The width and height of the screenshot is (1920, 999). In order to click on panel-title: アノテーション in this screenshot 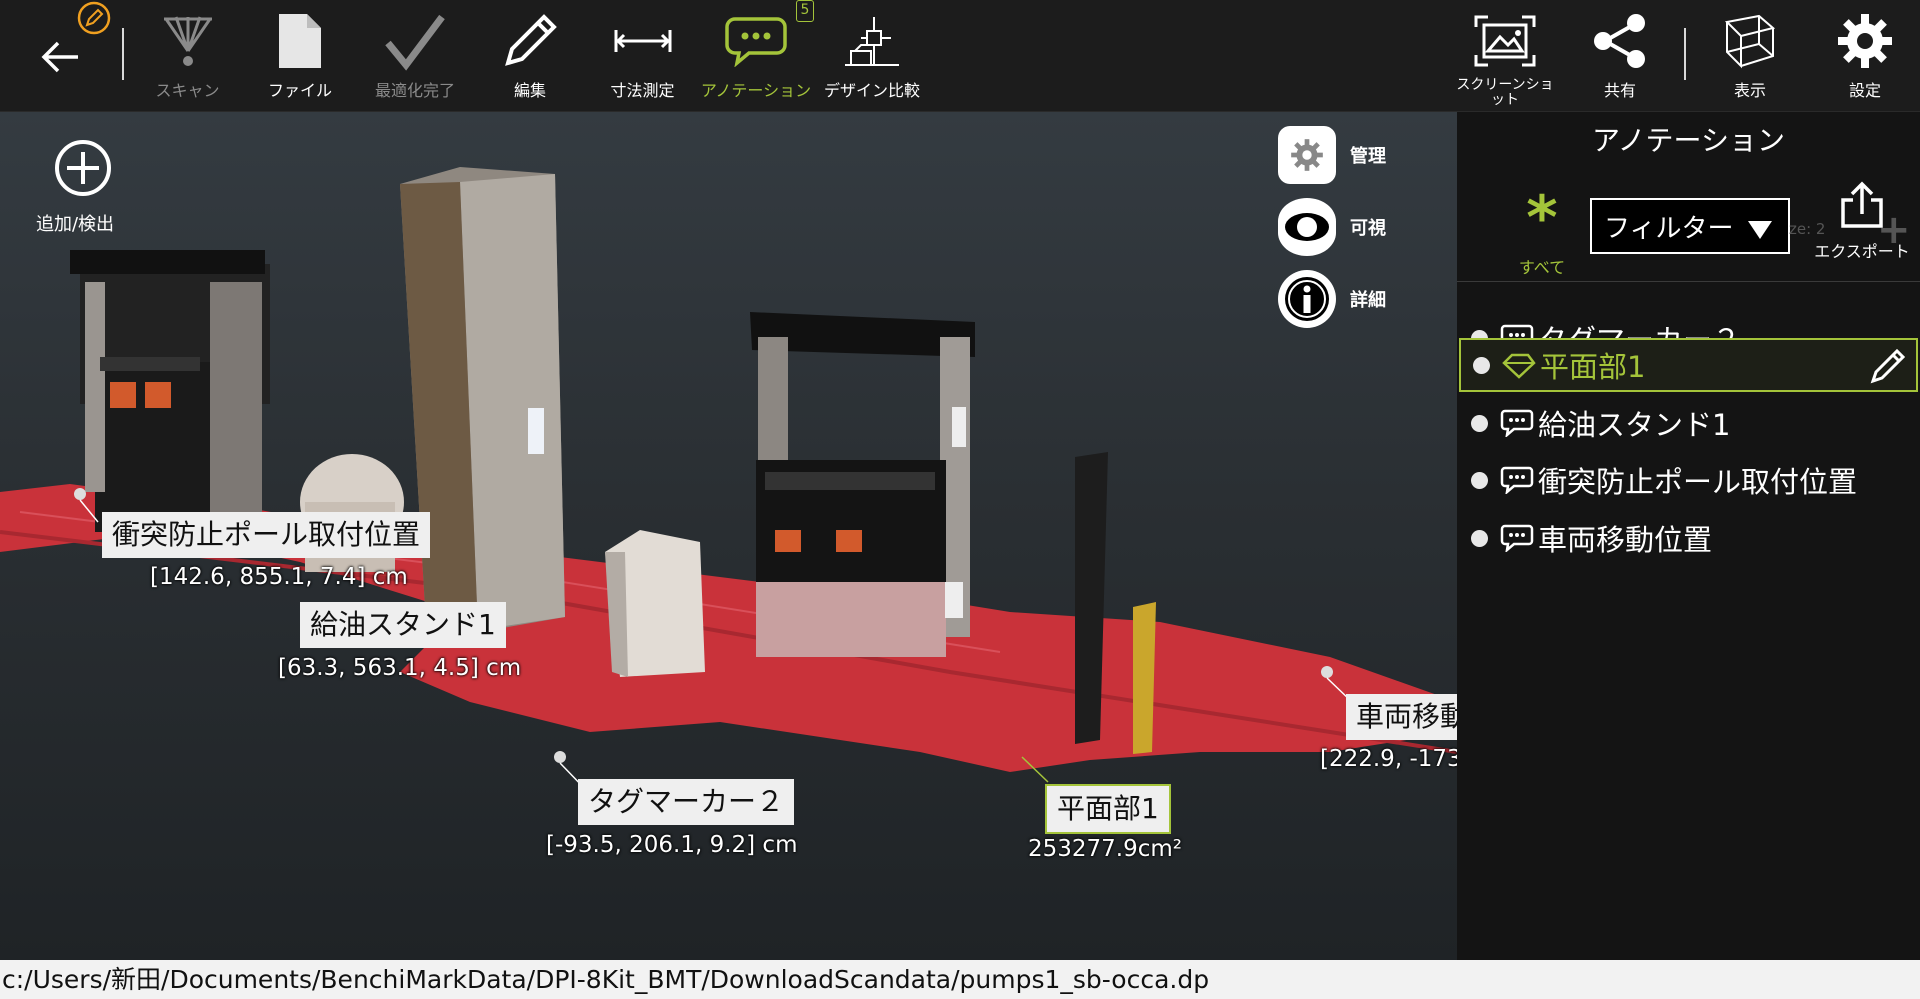, I will do `click(1688, 140)`.